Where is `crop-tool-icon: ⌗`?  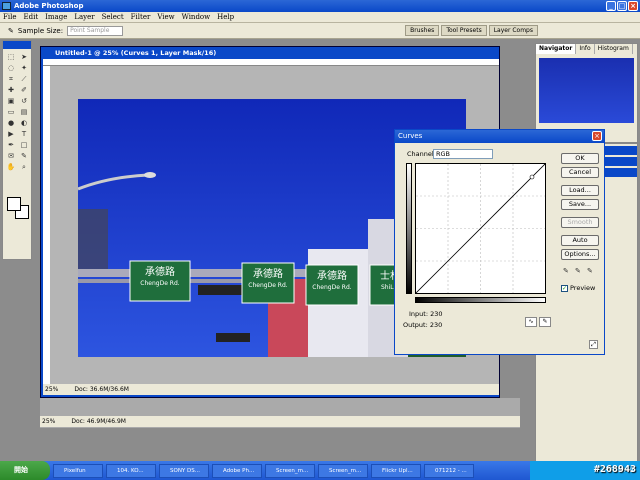 crop-tool-icon: ⌗ is located at coordinates (11, 79).